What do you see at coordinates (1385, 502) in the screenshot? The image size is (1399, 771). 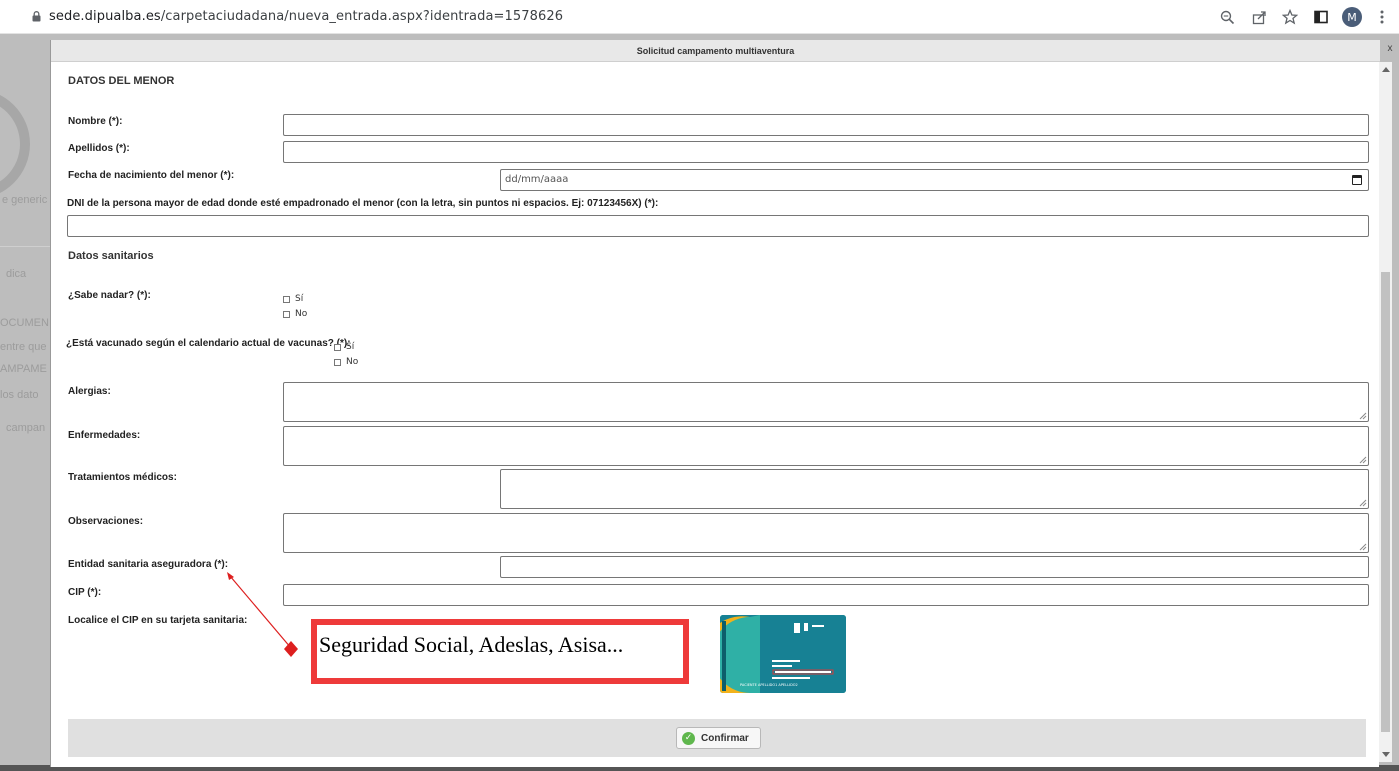 I see `scrollbar-thumb` at bounding box center [1385, 502].